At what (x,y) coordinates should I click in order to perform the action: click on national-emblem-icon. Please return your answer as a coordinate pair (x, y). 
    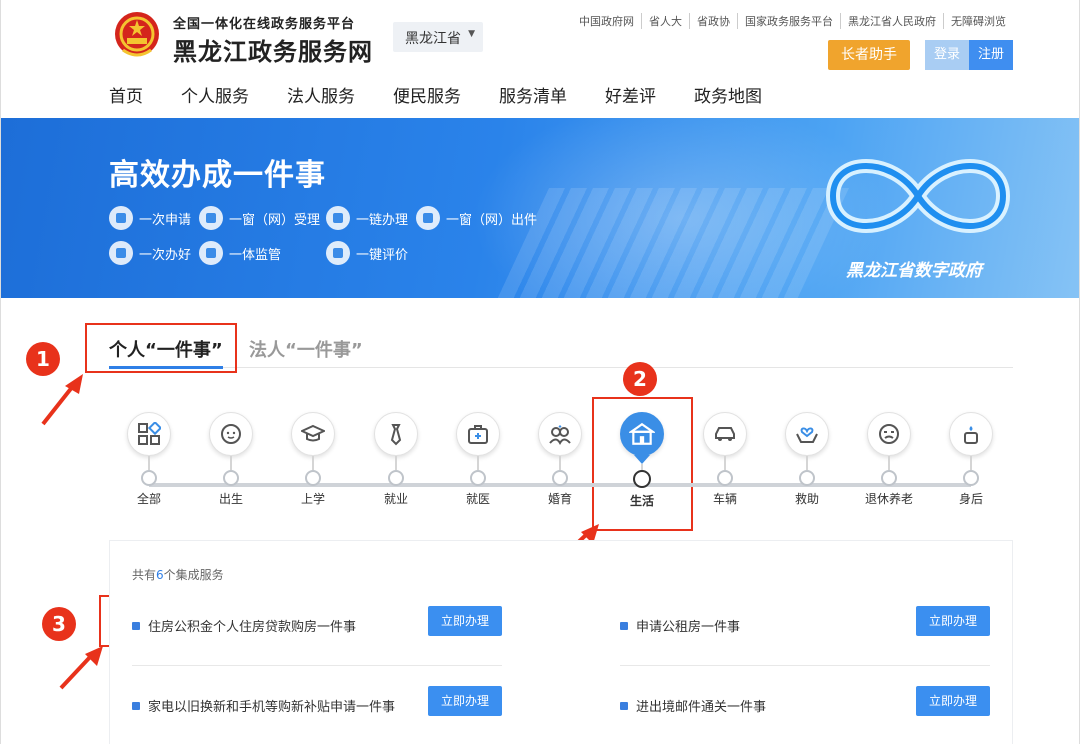
    Looking at the image, I should click on (137, 34).